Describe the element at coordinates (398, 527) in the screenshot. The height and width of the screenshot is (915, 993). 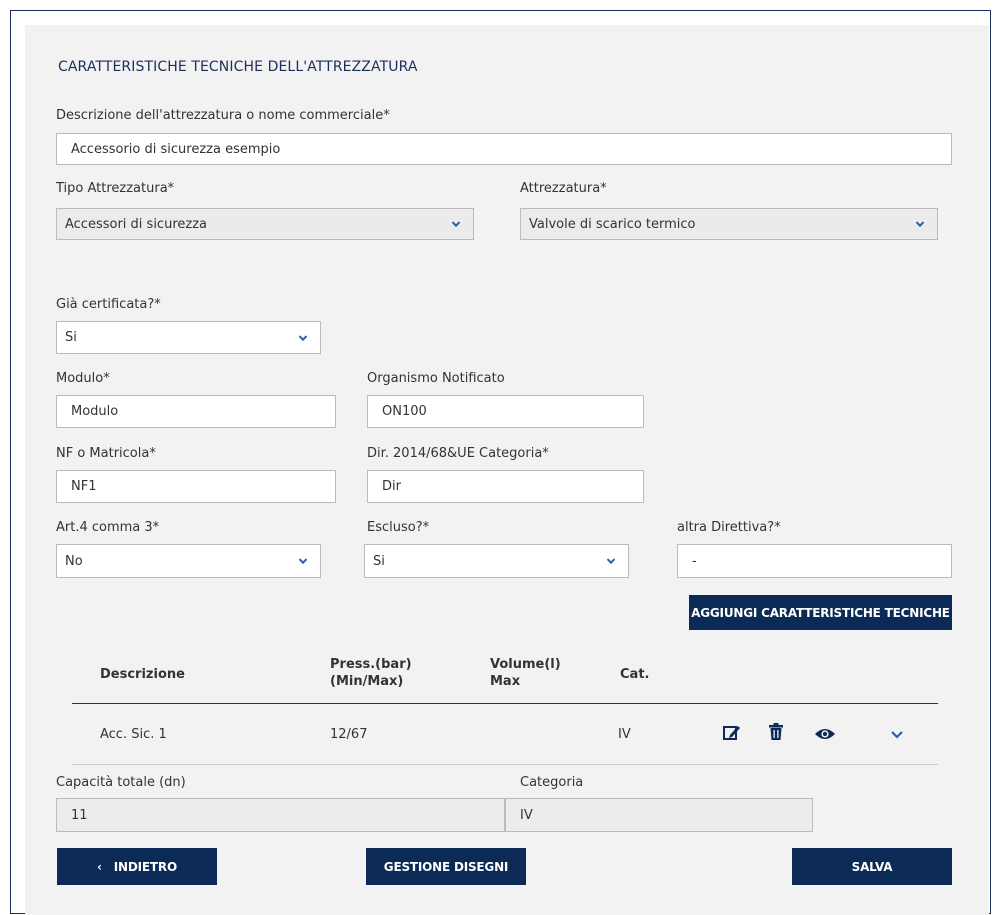
I see `escluso-label: Escluso?*` at that location.